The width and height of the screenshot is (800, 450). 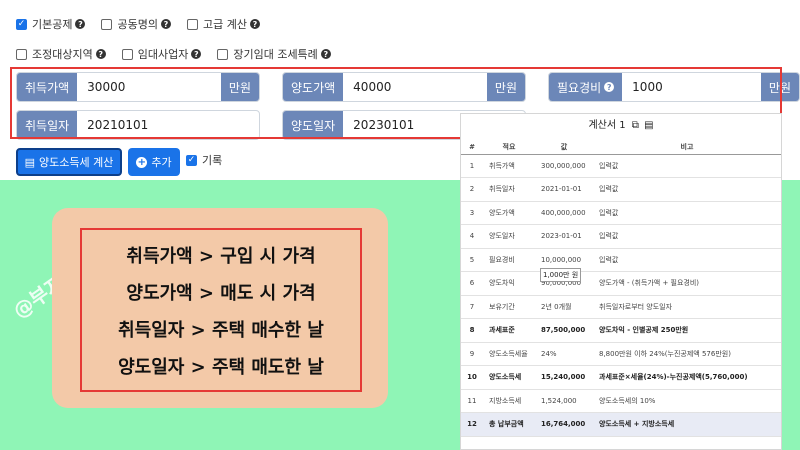 What do you see at coordinates (509, 236) in the screenshot?
I see `cell-item: 양도일자` at bounding box center [509, 236].